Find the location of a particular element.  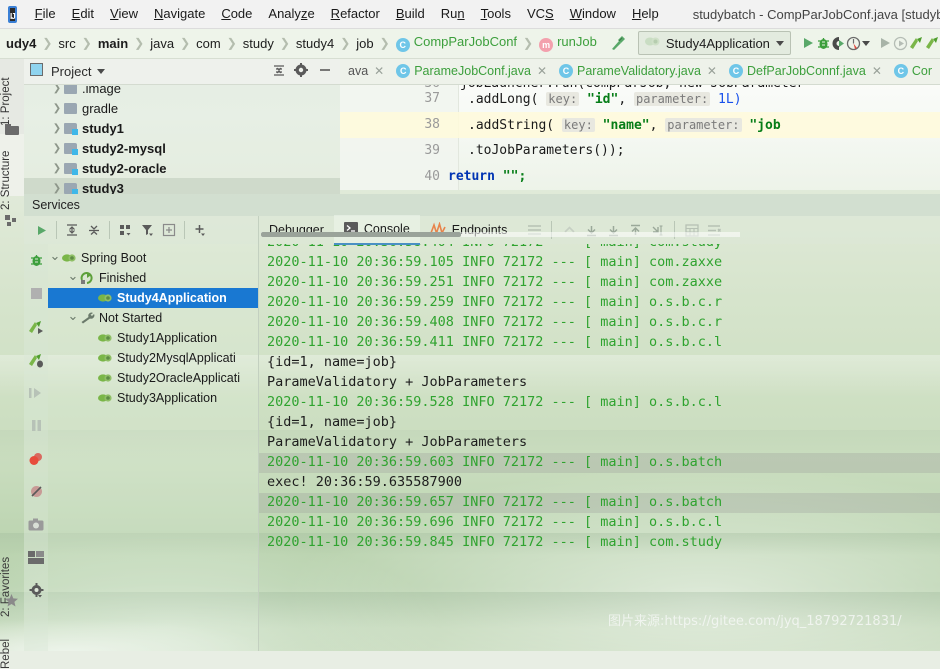

menu-item-window: Window is located at coordinates (593, 14).